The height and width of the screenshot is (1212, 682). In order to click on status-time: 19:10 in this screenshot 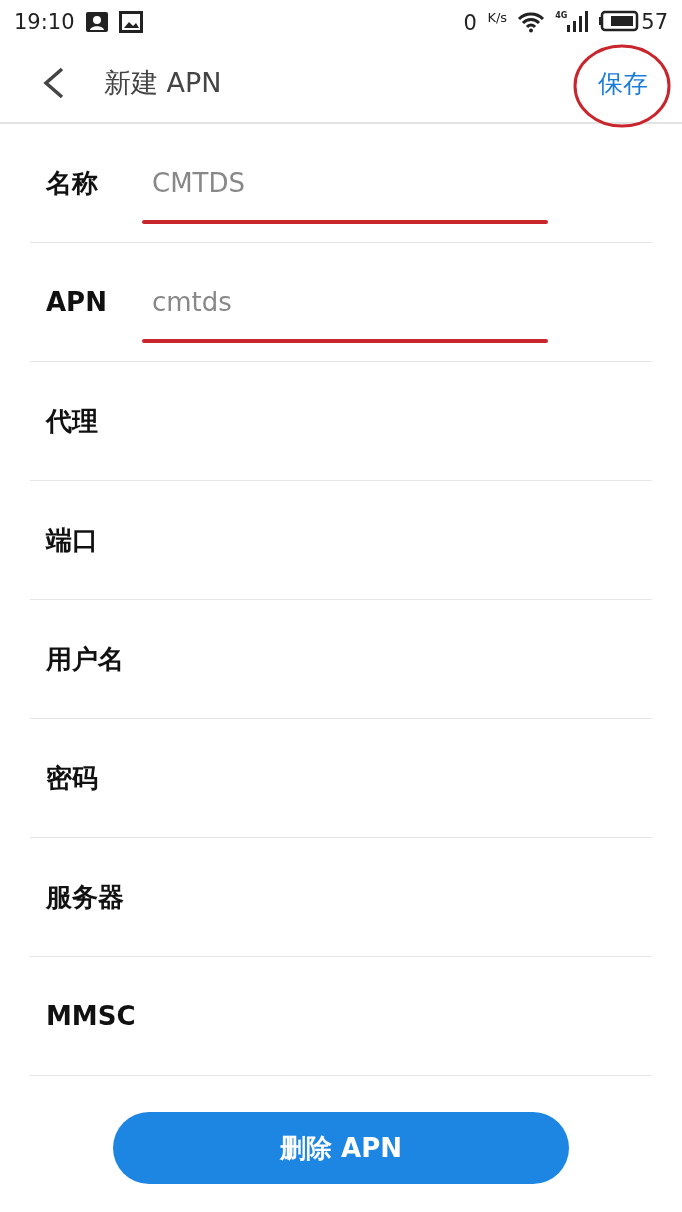, I will do `click(44, 22)`.